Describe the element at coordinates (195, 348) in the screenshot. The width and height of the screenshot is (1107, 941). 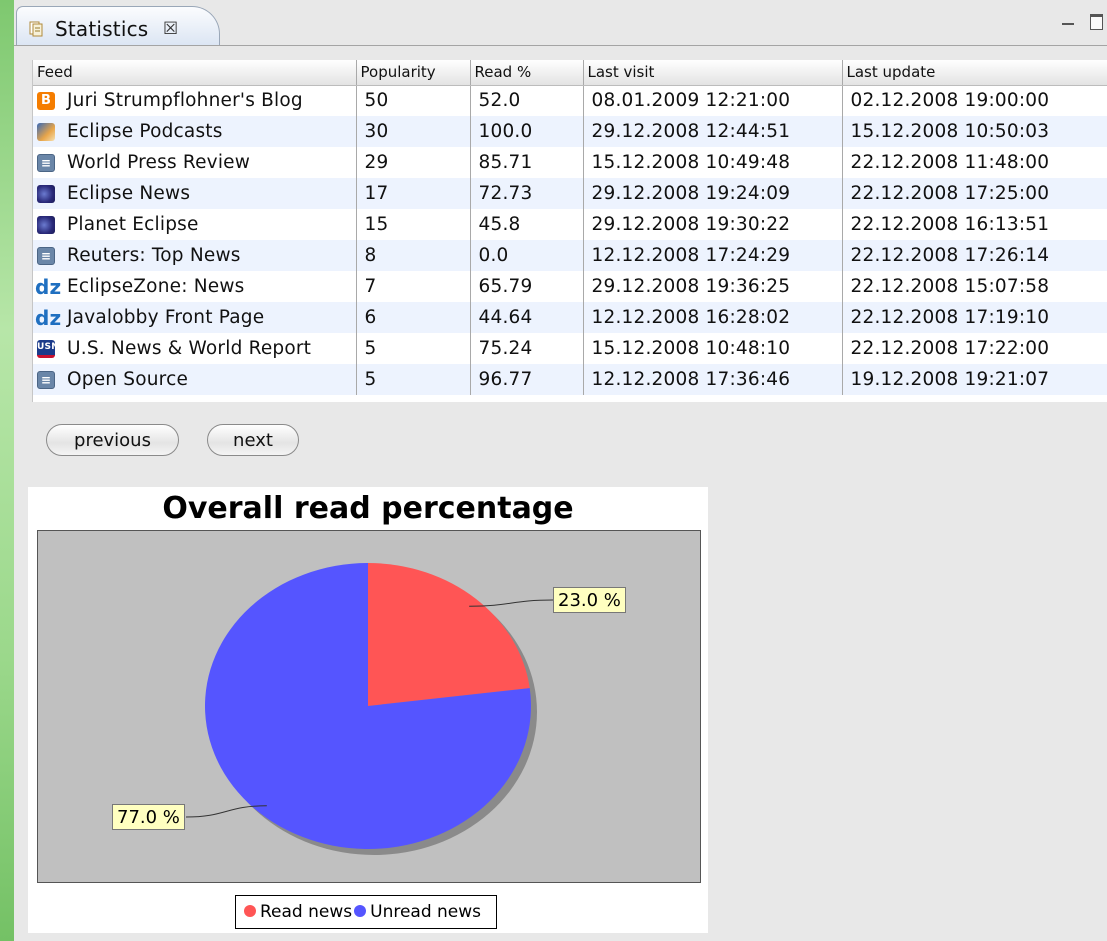
I see `feed-cell: USN U.S. News & World Report` at that location.